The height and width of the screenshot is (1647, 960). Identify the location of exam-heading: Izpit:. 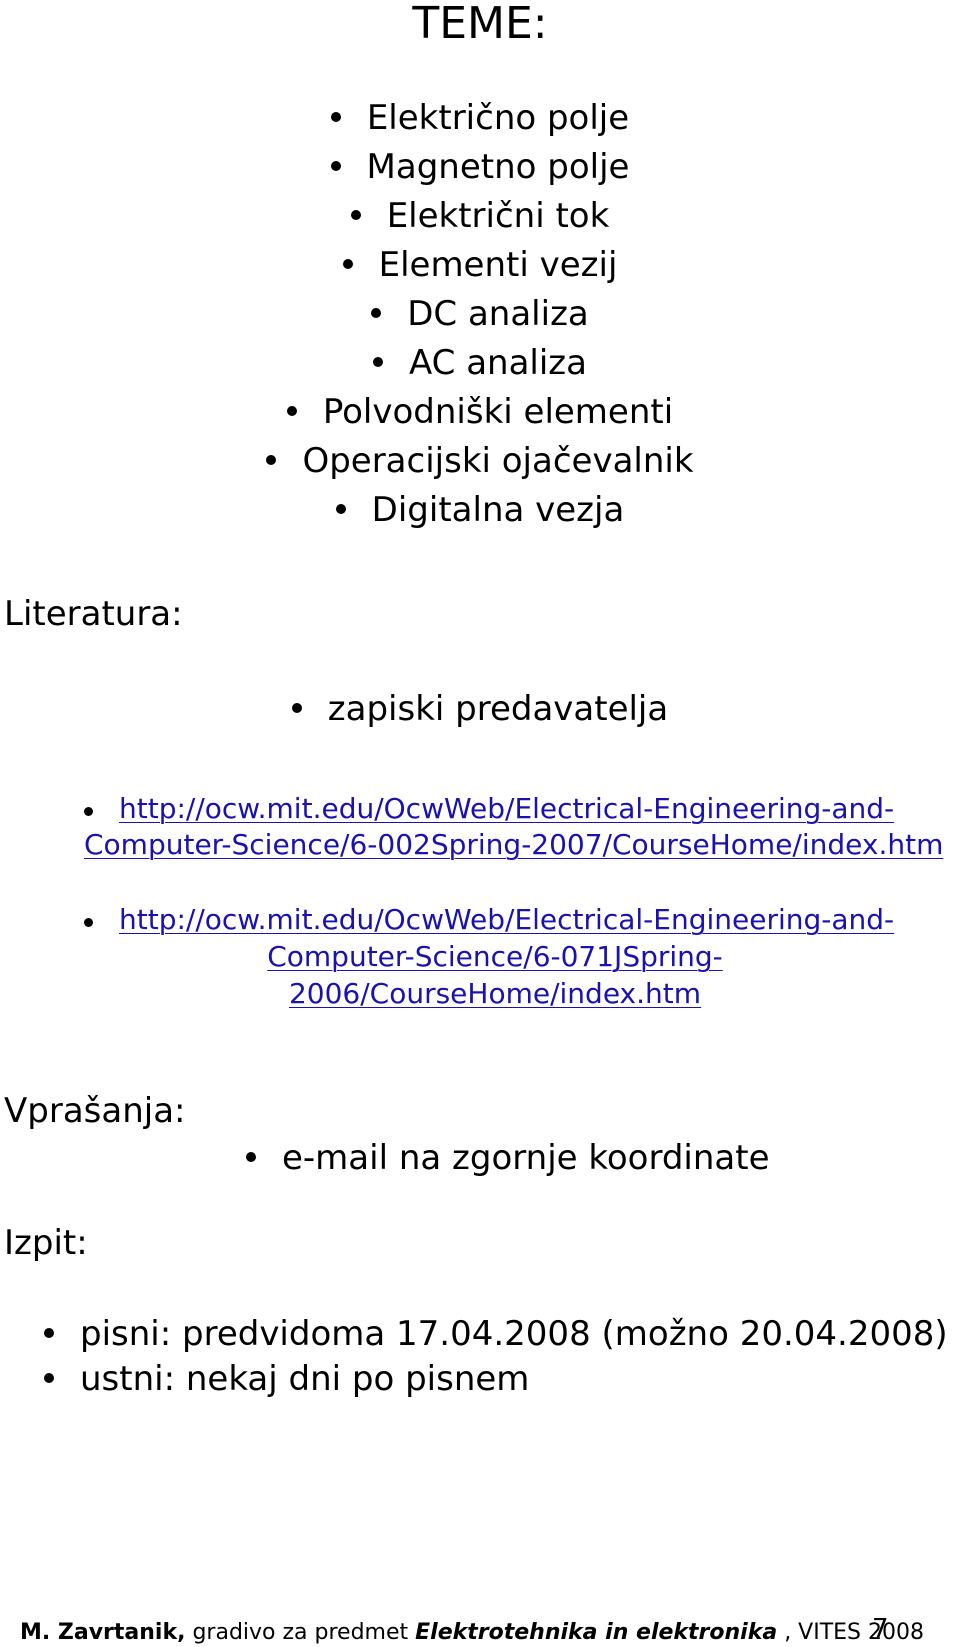
(46, 1243).